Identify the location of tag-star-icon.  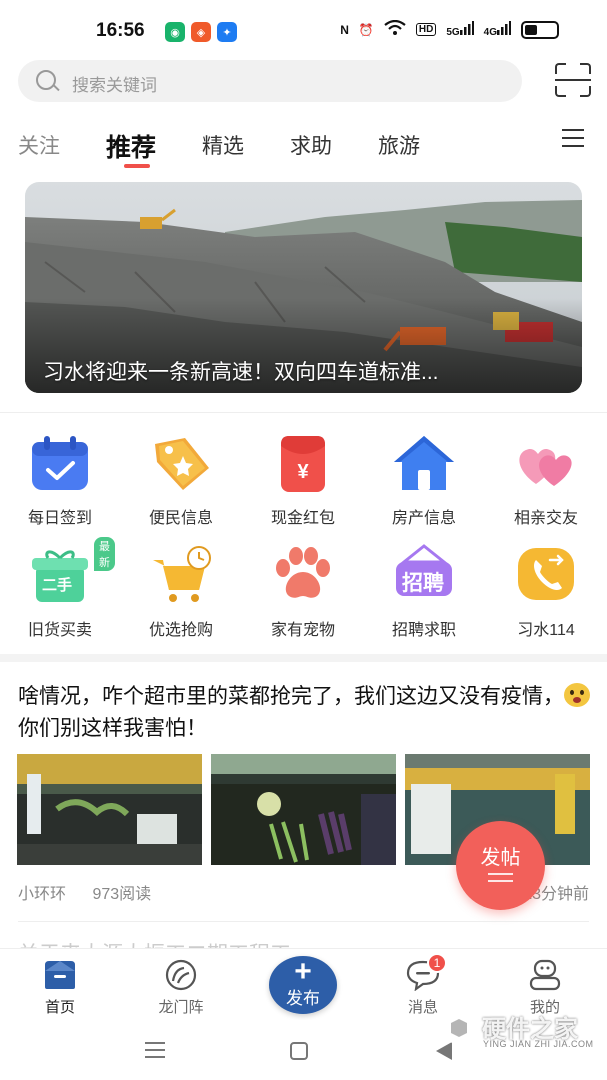
(181, 463).